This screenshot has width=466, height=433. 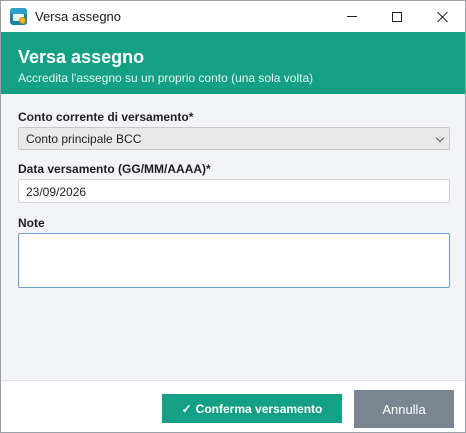 I want to click on maximize-icon, so click(x=397, y=16).